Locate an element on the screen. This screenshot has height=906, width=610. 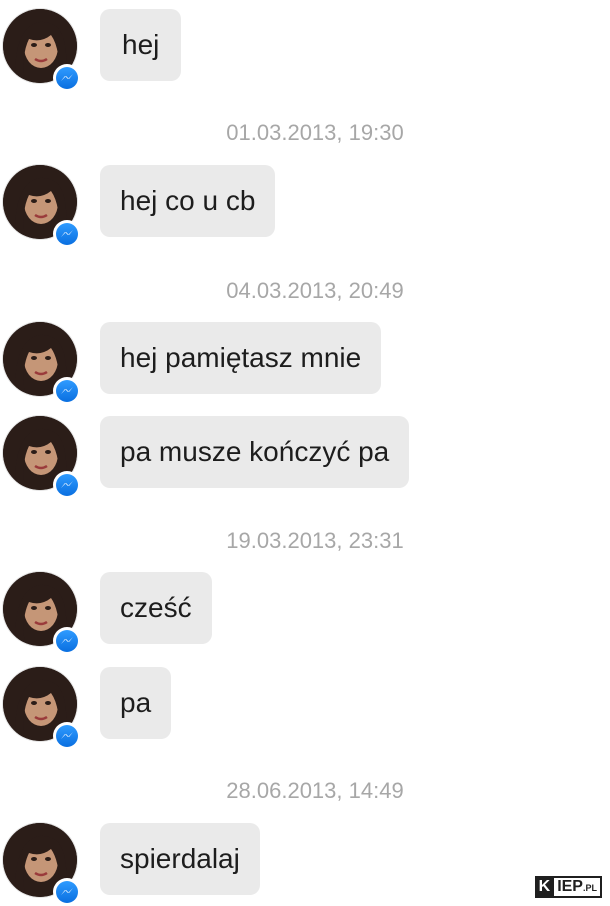
watermark-text: IEP is located at coordinates (570, 886).